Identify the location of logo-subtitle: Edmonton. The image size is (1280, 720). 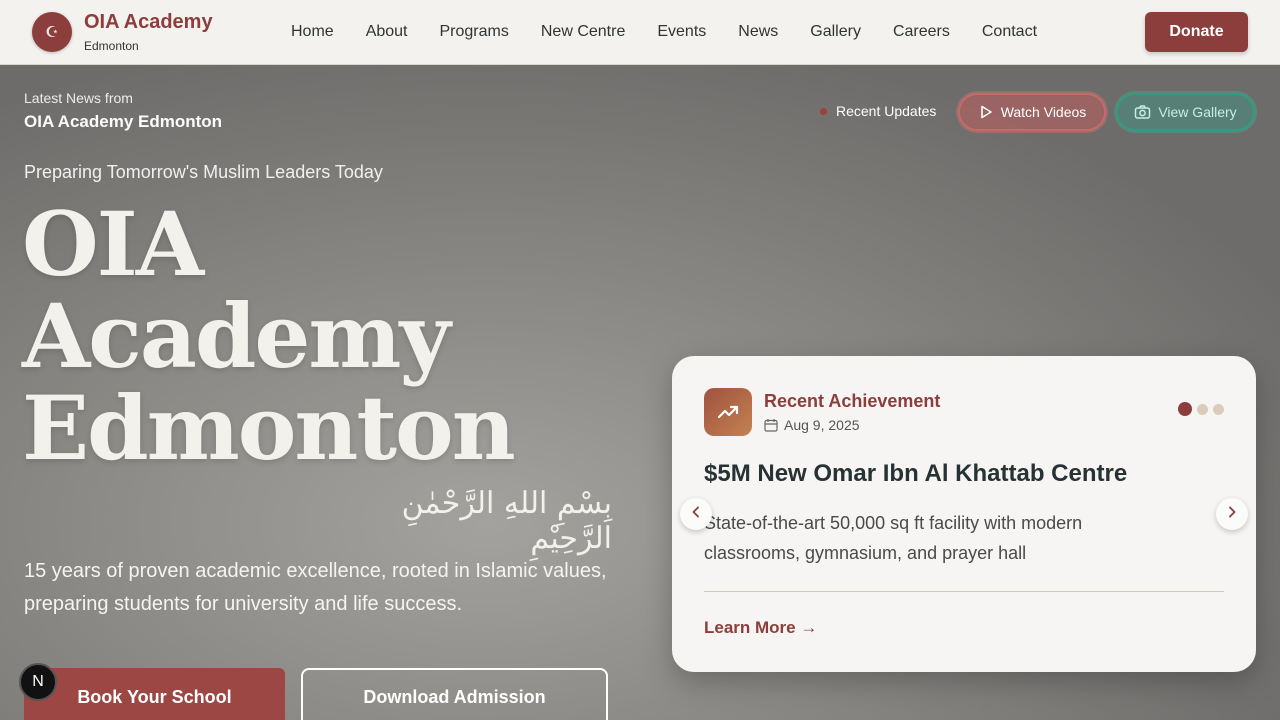
(111, 46).